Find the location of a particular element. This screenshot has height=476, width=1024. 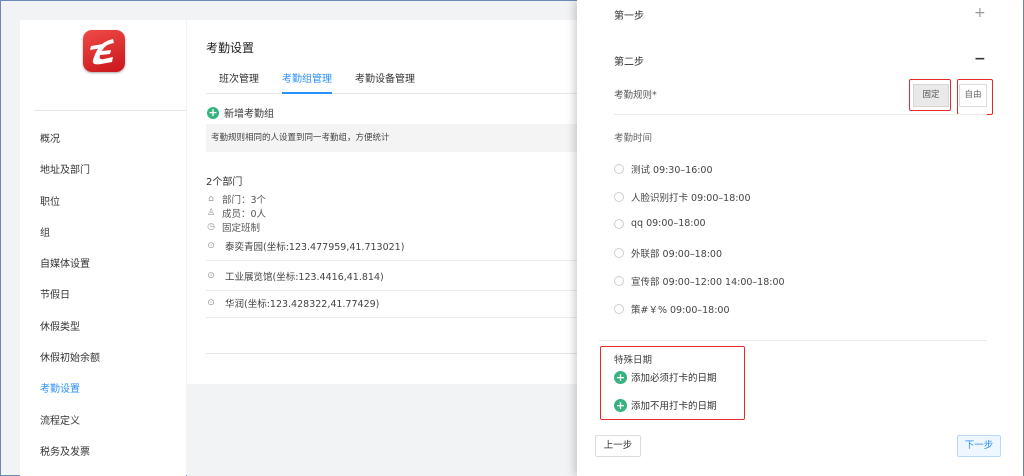

shift-option: 宣传部 09:00–12:00 14:00–18:00 is located at coordinates (699, 281).